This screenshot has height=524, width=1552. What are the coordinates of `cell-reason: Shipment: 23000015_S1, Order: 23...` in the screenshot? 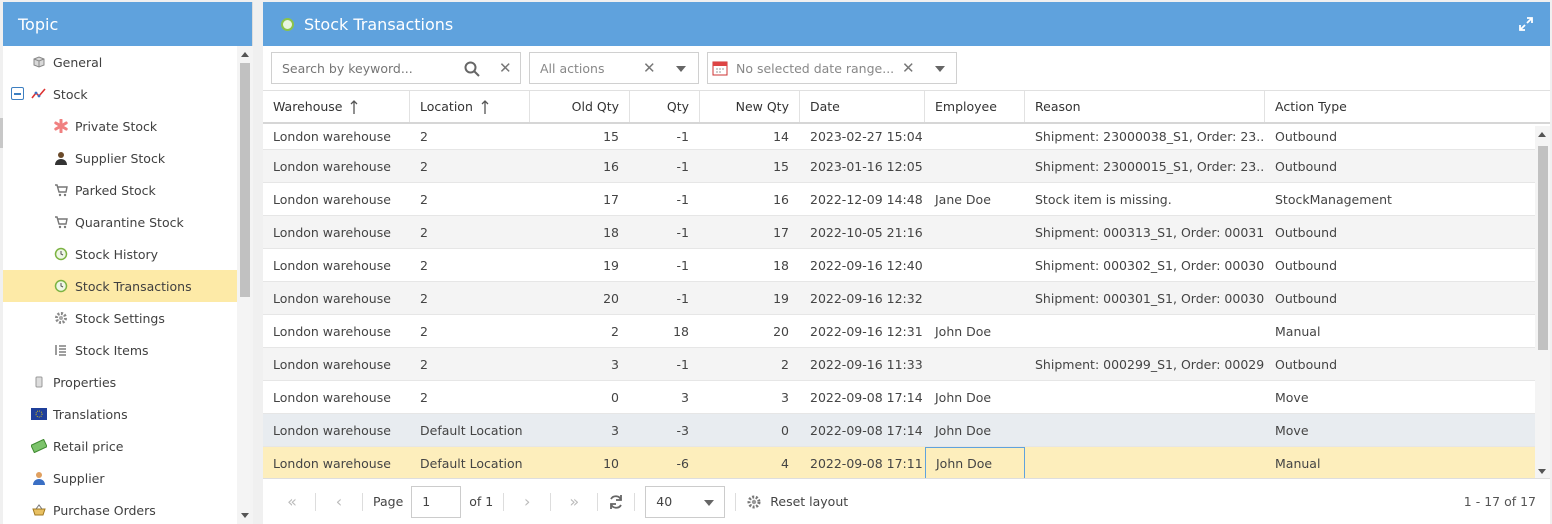 It's located at (1145, 166).